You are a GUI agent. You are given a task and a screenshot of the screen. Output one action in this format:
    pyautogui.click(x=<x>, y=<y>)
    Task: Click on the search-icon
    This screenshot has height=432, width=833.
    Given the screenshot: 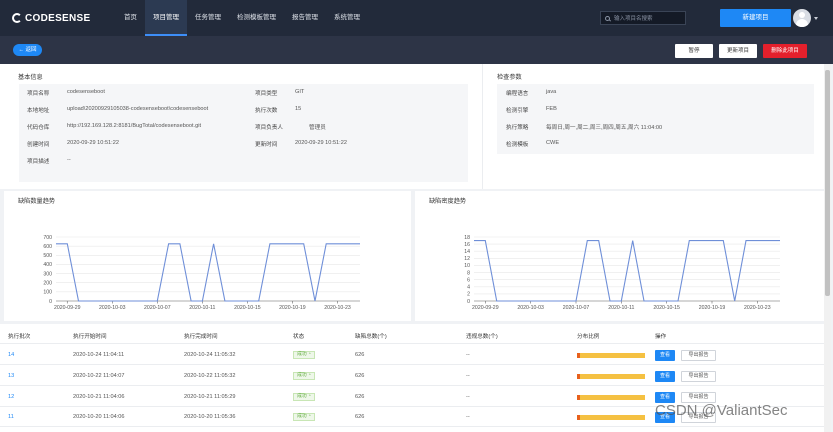 What is the action you would take?
    pyautogui.click(x=607, y=18)
    